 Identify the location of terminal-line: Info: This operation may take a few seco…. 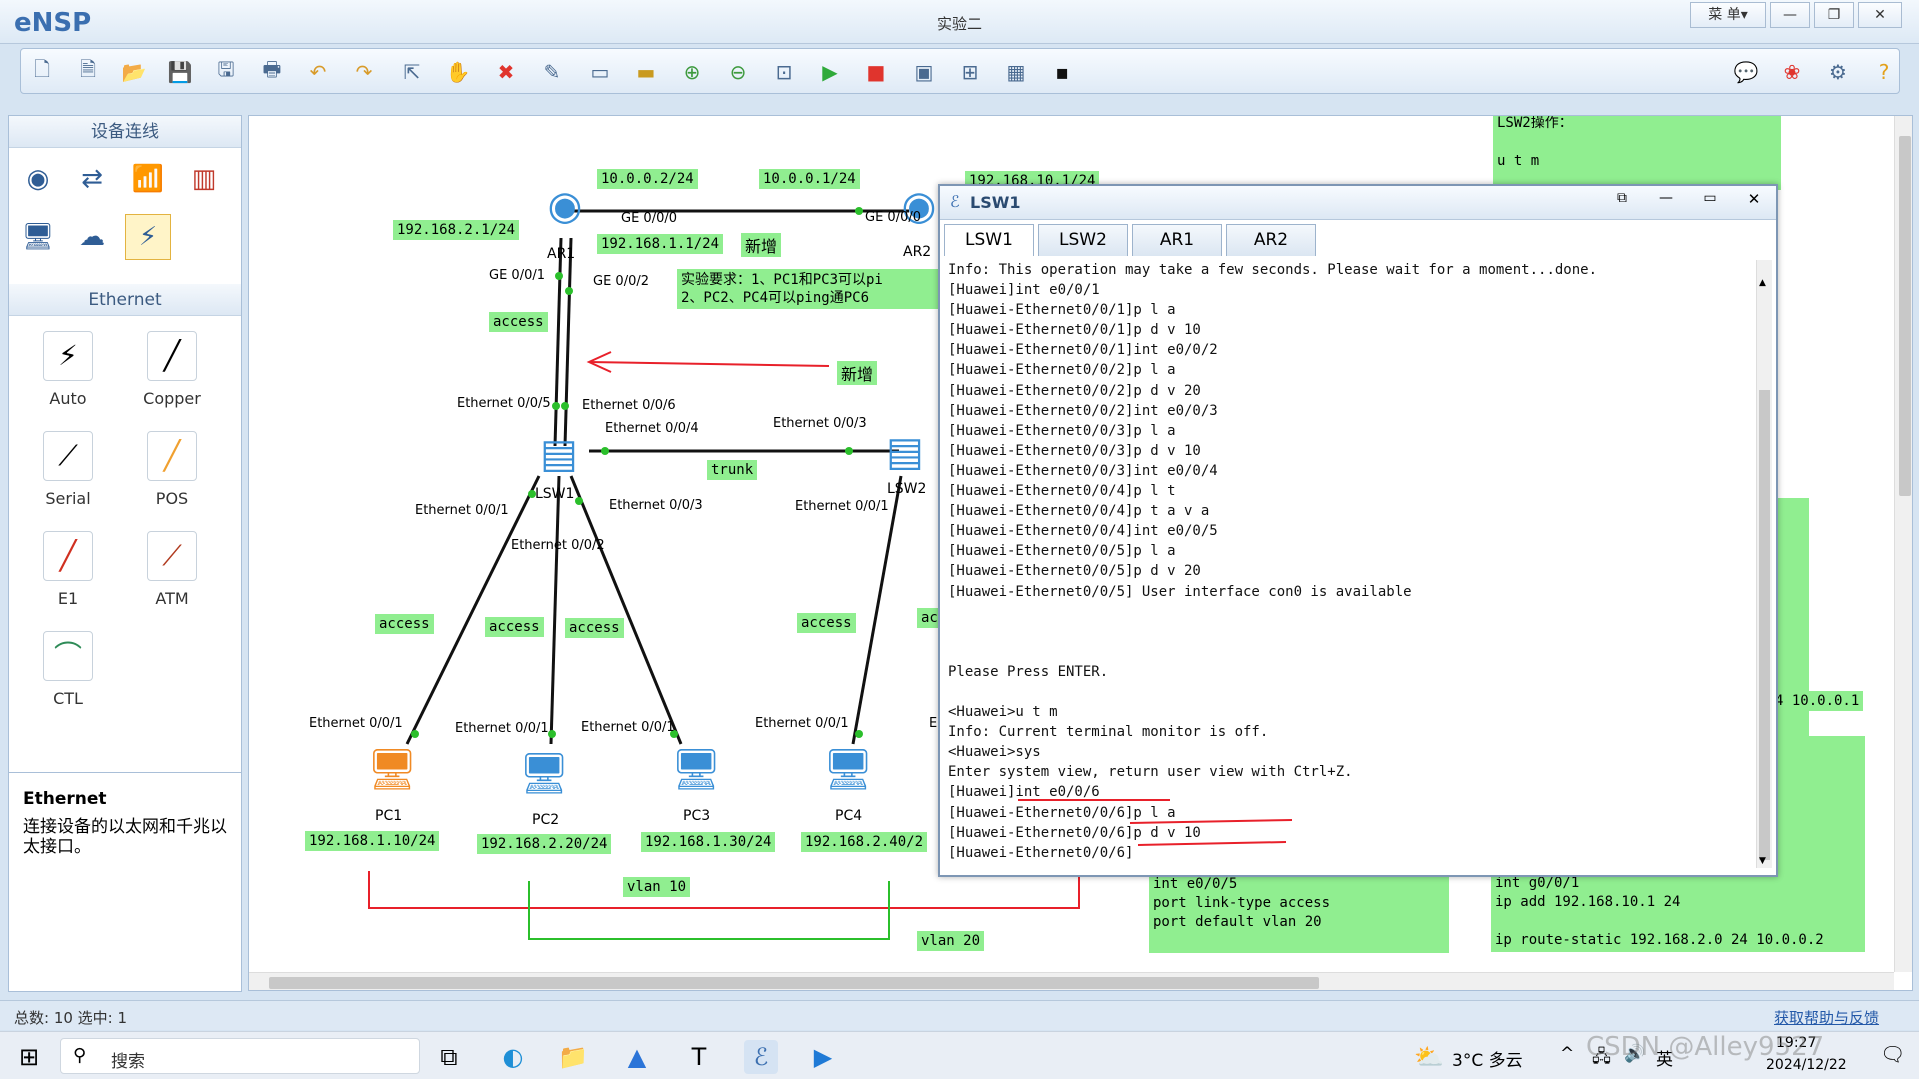
(1273, 270).